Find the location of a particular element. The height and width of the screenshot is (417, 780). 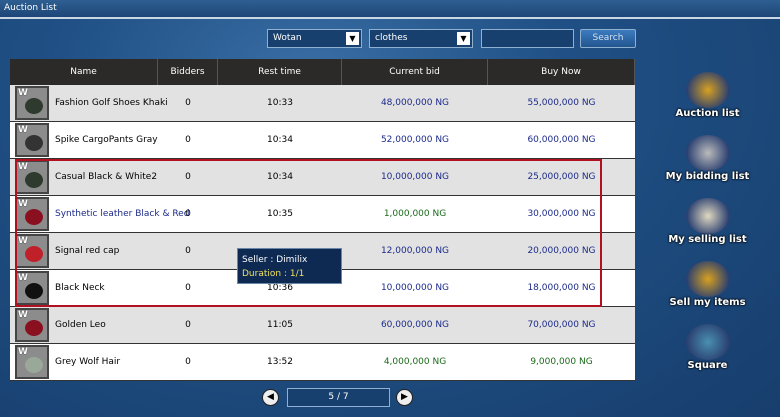

item-buy-now: 55,000,000 NG is located at coordinates (561, 103).